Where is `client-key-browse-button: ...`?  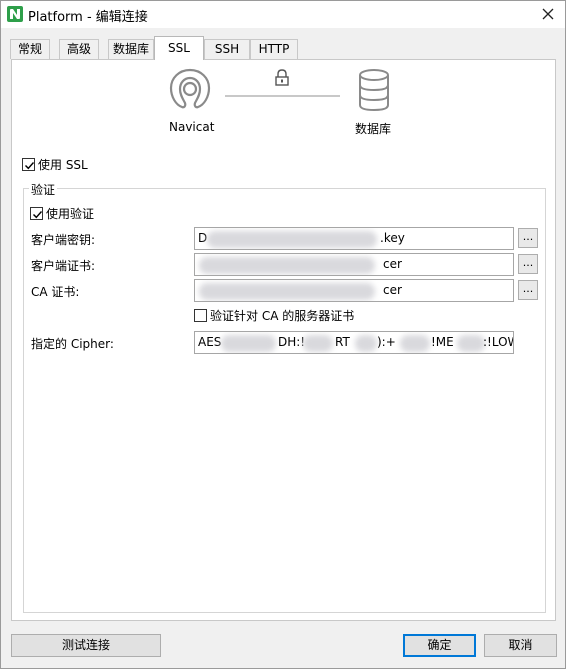 client-key-browse-button: ... is located at coordinates (528, 238).